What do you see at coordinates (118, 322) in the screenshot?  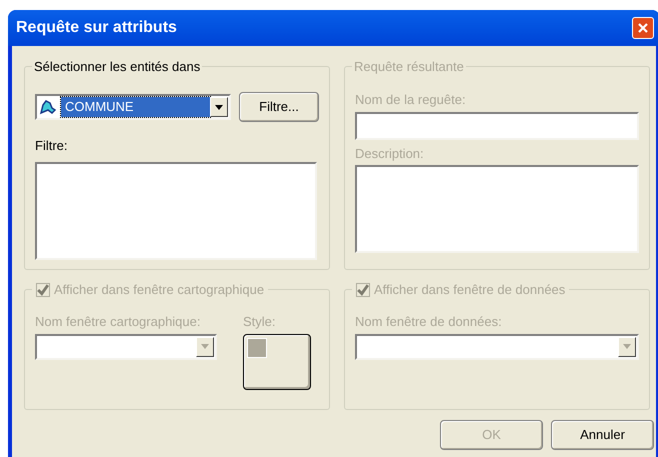 I see `field-label: Nom fenêtre cartographique:` at bounding box center [118, 322].